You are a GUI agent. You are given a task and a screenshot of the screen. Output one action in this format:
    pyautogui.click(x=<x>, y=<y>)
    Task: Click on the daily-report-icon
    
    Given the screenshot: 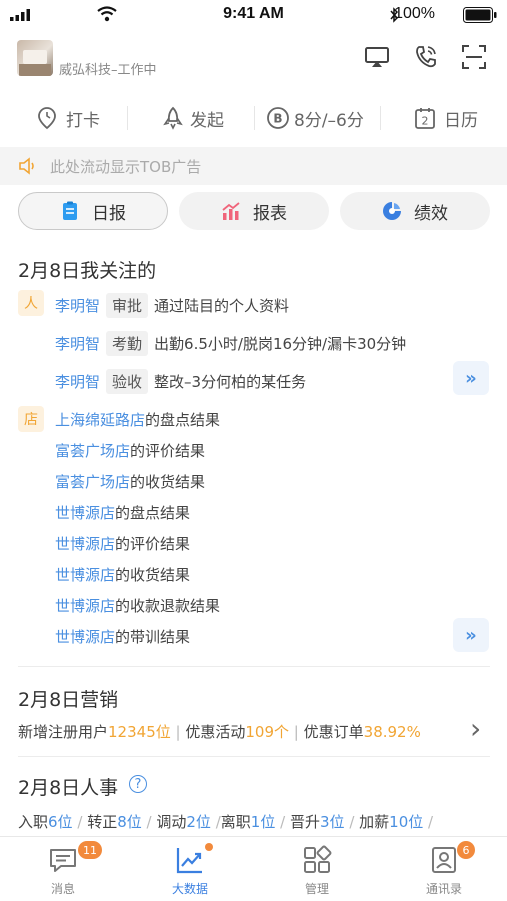 What is the action you would take?
    pyautogui.click(x=70, y=210)
    